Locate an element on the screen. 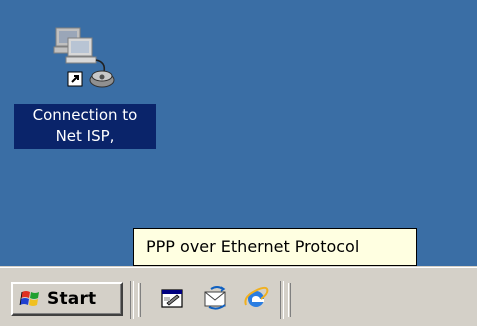 This screenshot has width=477, height=326. icon-label-line1: Connection to is located at coordinates (85, 115).